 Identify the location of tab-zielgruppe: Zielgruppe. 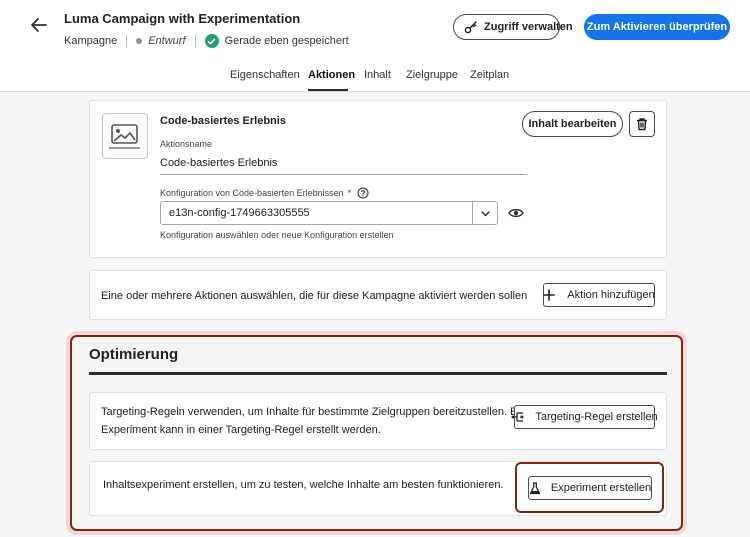
(432, 75).